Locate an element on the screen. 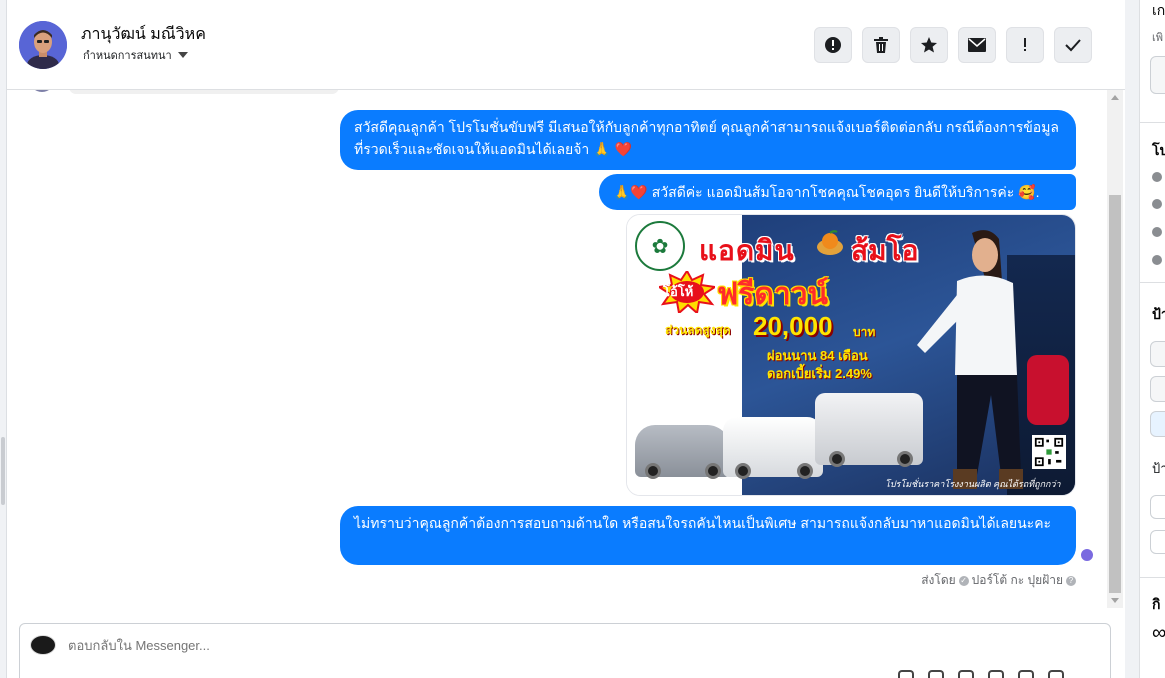  scroll-thumb is located at coordinates (1115, 394).